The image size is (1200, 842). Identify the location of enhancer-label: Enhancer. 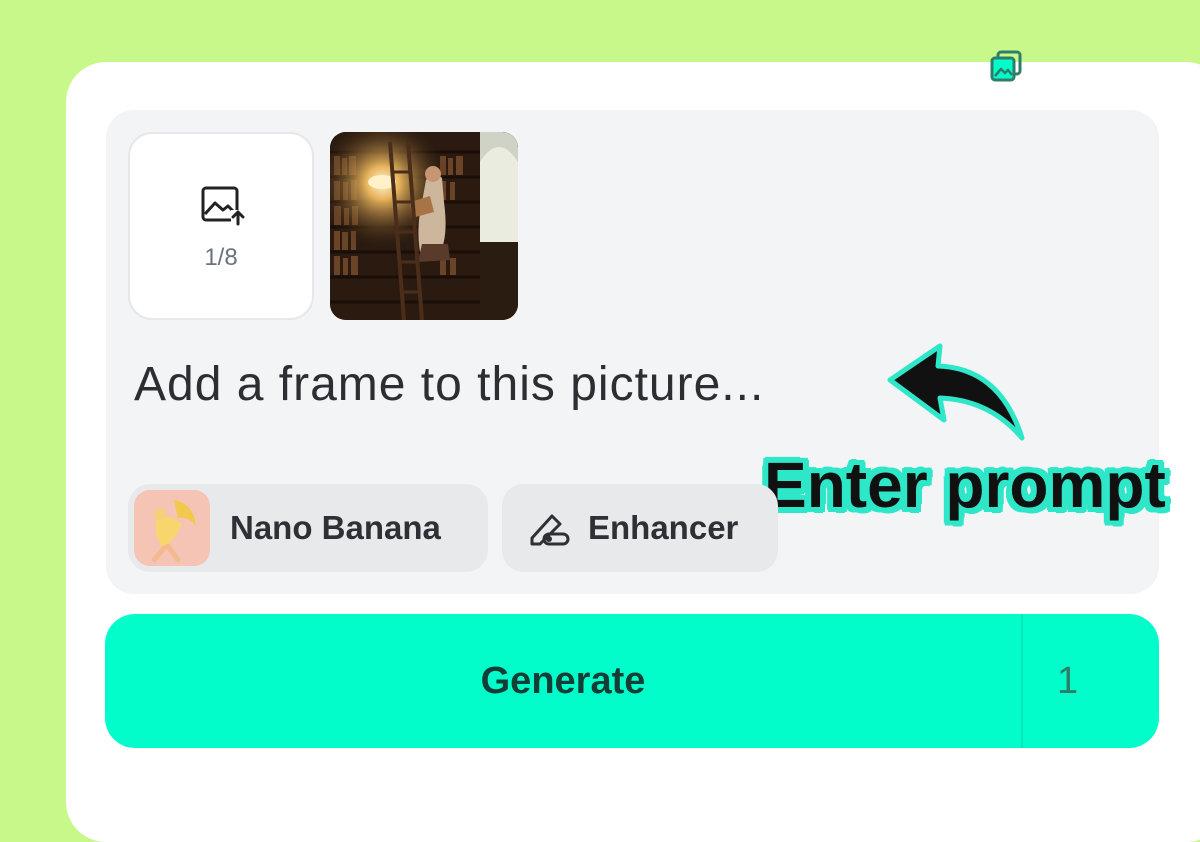
(663, 527).